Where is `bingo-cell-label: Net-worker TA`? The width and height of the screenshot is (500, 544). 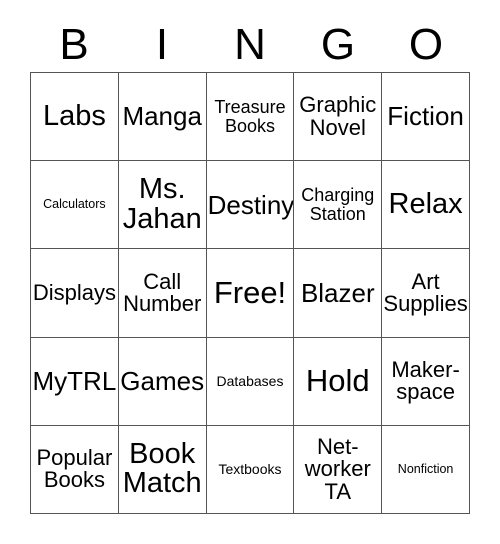
bingo-cell-label: Net-worker TA is located at coordinates (337, 468).